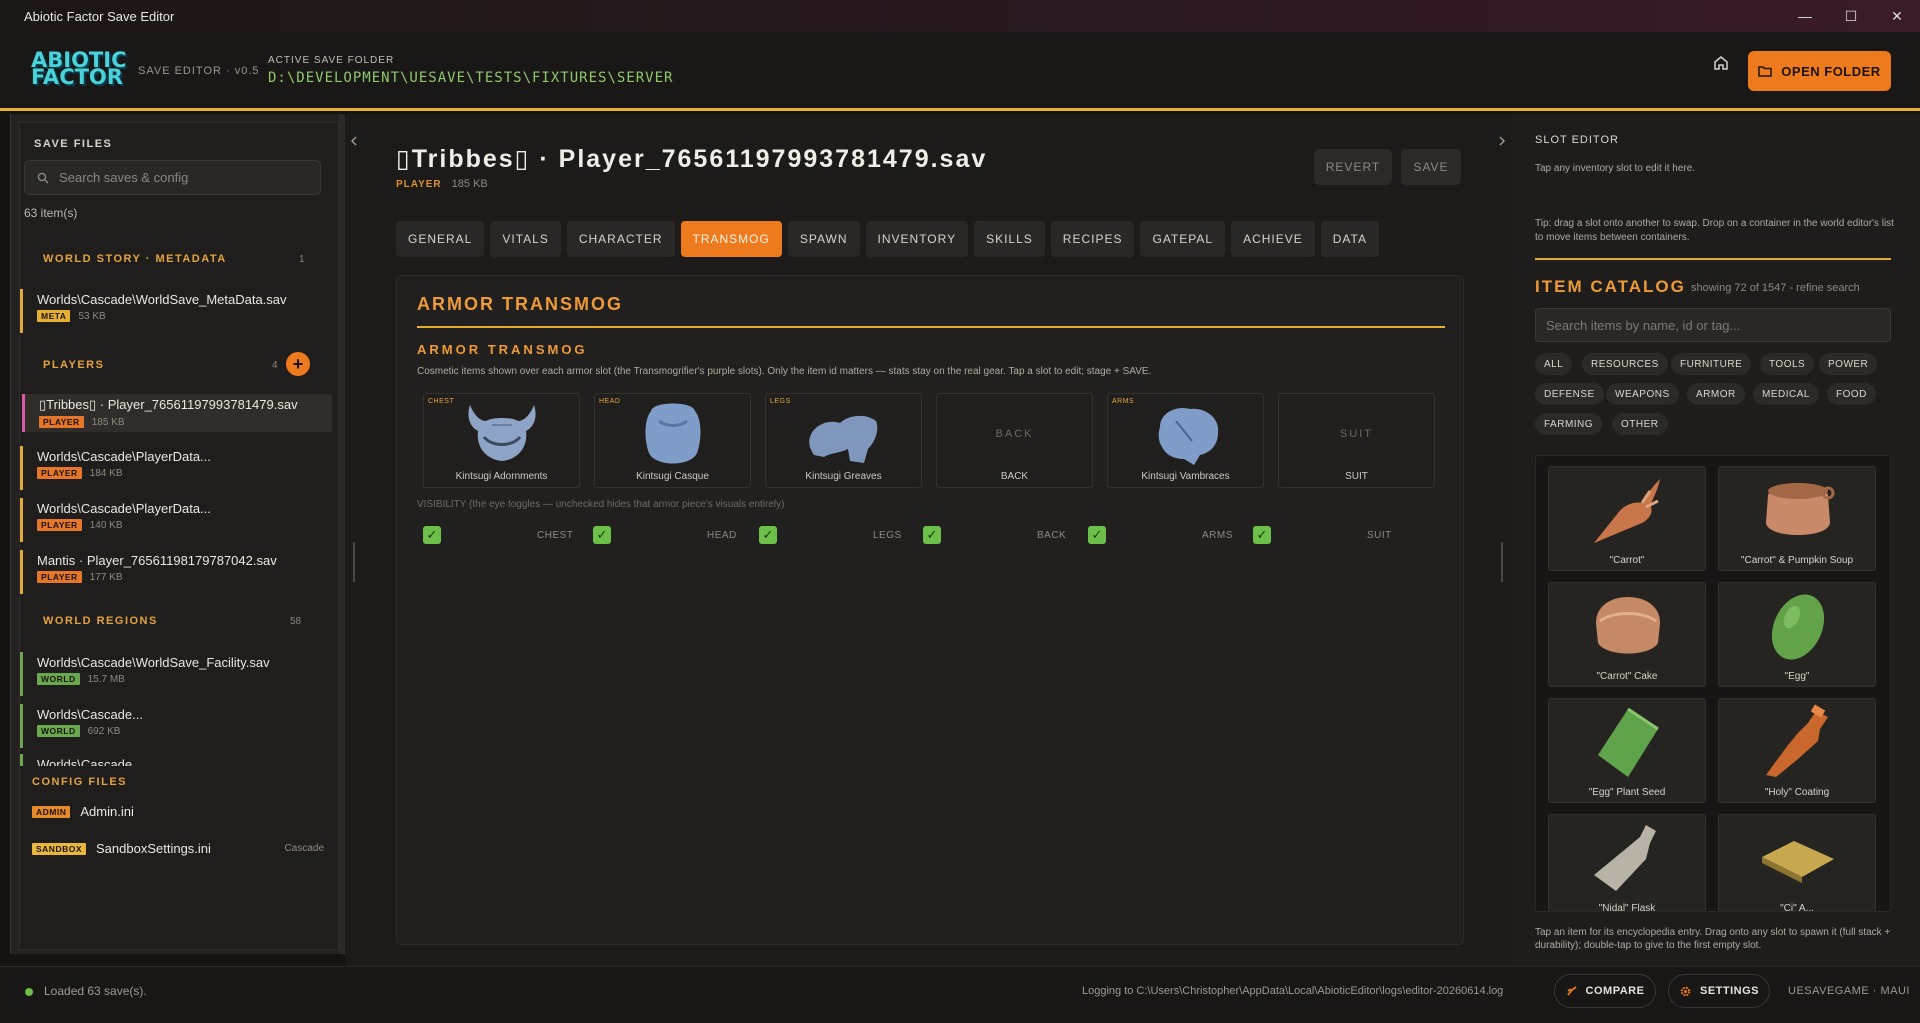 The image size is (1920, 1023). I want to click on slot-suit: SUIT SUIT, so click(1356, 440).